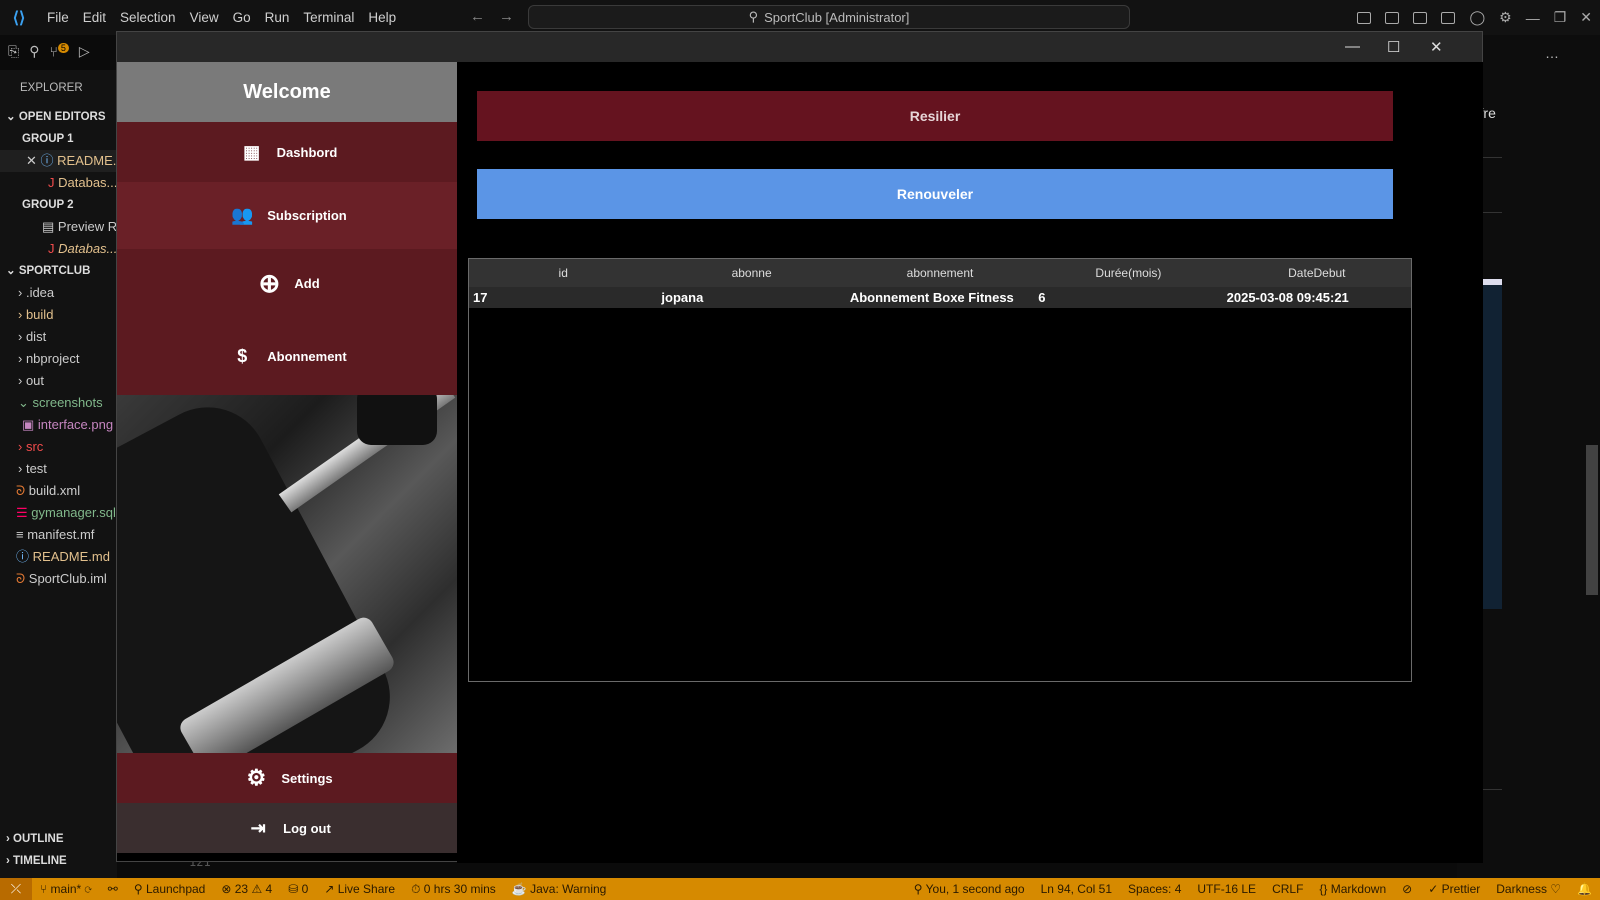 This screenshot has height=900, width=1600. Describe the element at coordinates (1592, 520) in the screenshot. I see `editor-scrollbar` at that location.